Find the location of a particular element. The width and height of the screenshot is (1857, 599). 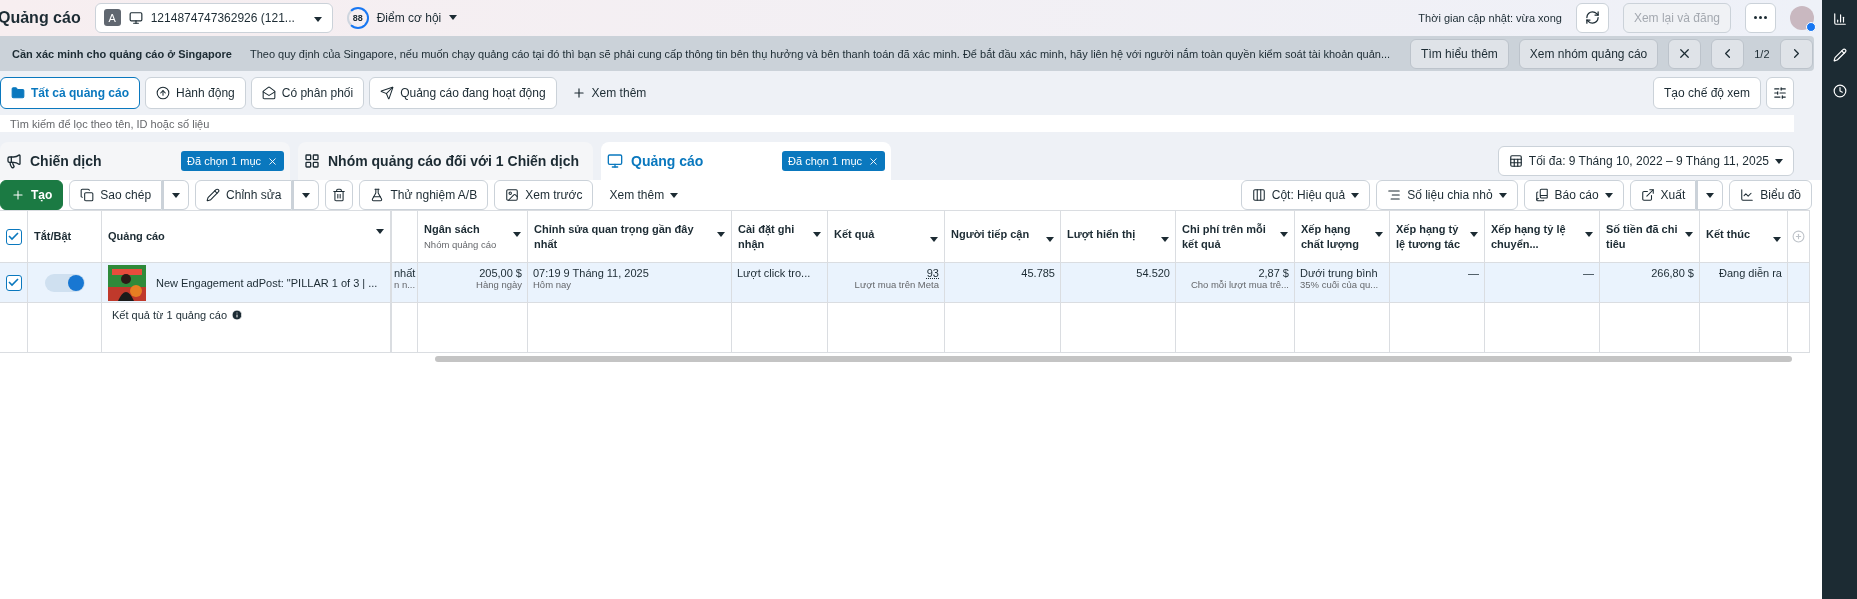

image-icon is located at coordinates (512, 195).